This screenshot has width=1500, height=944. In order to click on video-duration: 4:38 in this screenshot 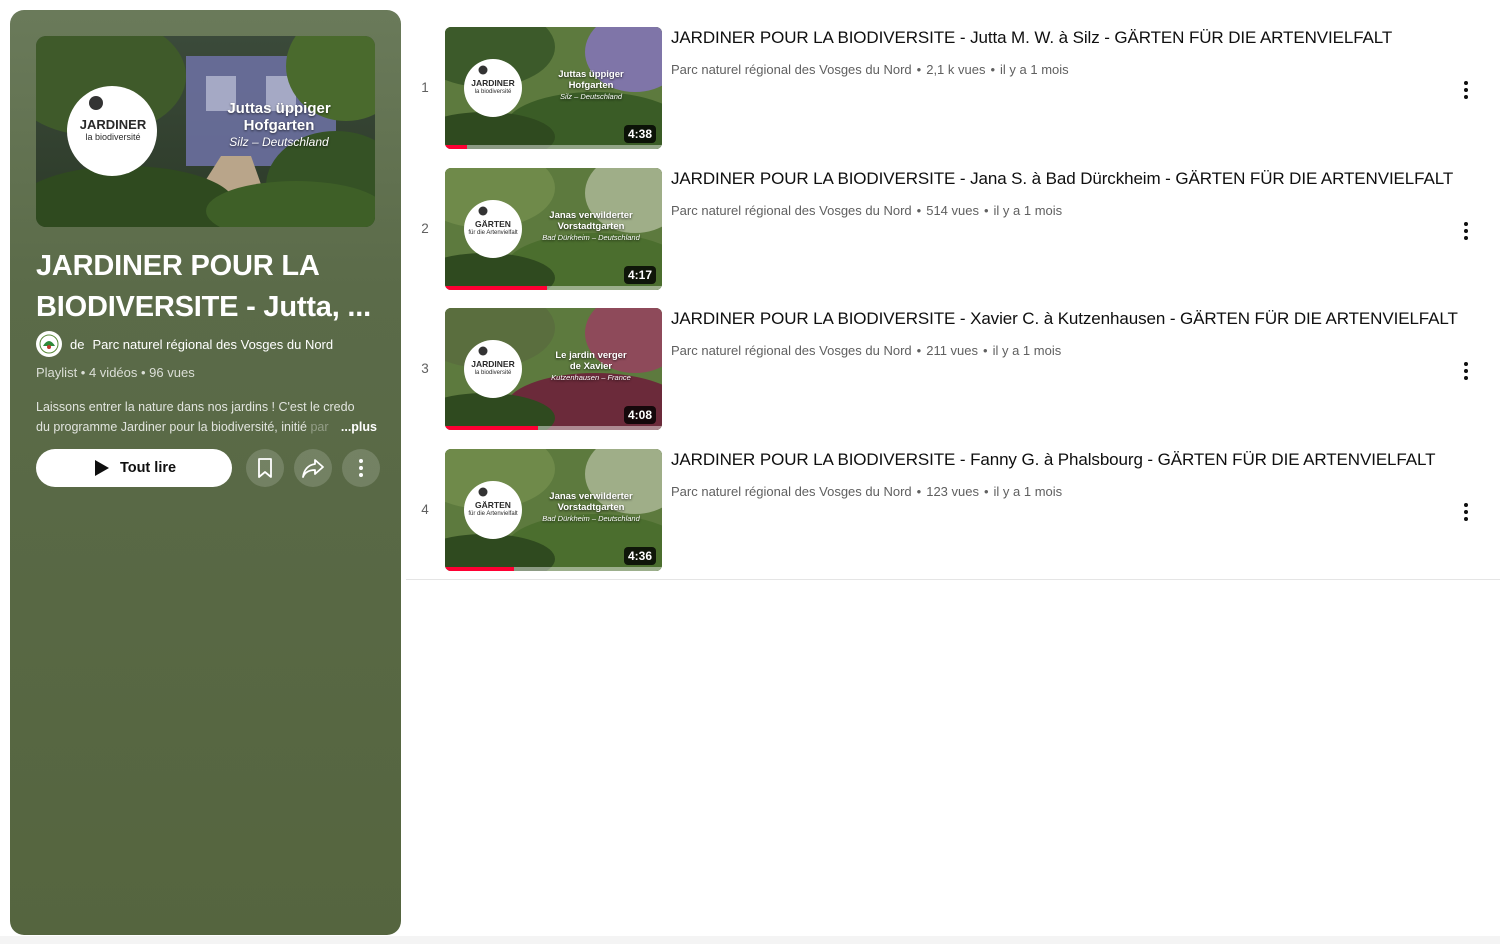, I will do `click(639, 134)`.